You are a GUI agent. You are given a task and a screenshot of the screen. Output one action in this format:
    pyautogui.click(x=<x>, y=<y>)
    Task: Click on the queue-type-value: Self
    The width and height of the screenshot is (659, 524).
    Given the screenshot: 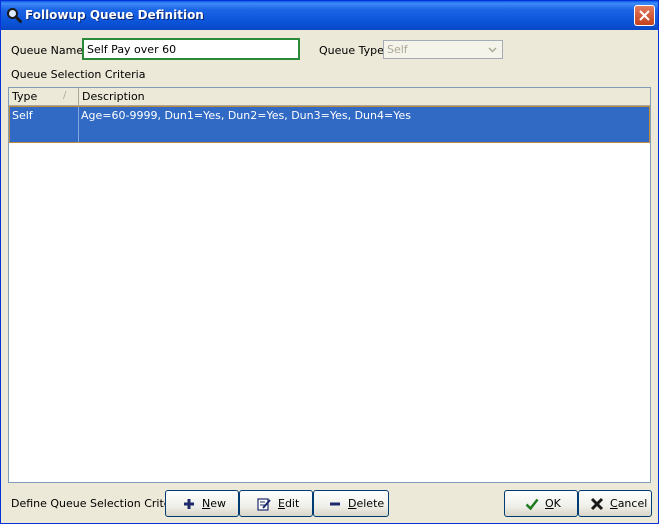 What is the action you would take?
    pyautogui.click(x=397, y=49)
    